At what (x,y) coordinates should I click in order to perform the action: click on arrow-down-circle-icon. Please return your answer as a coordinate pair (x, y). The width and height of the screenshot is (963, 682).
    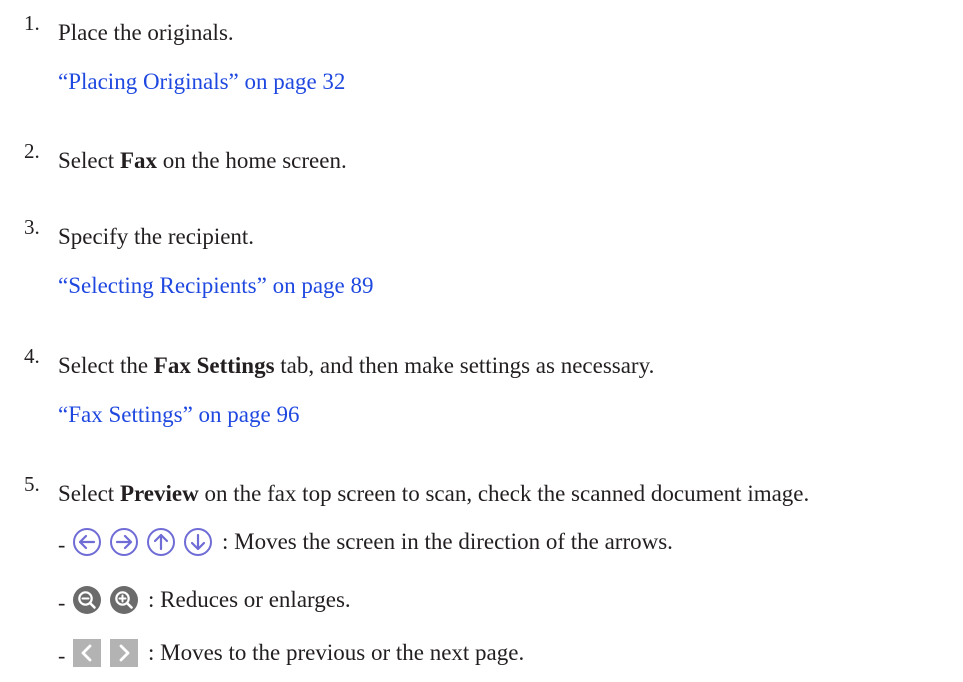
    Looking at the image, I should click on (198, 542).